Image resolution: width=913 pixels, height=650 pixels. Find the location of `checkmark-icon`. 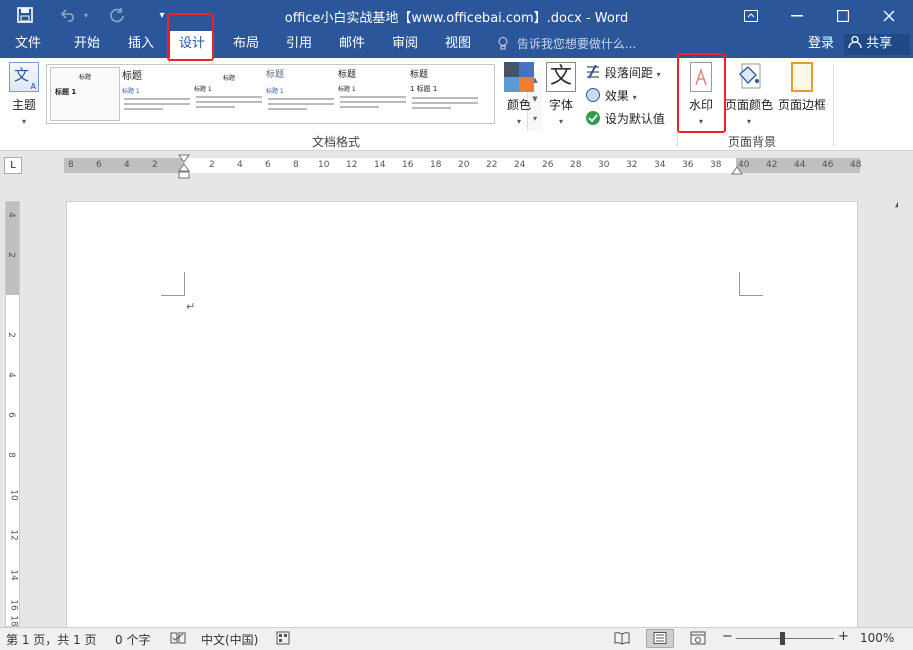

checkmark-icon is located at coordinates (595, 118).